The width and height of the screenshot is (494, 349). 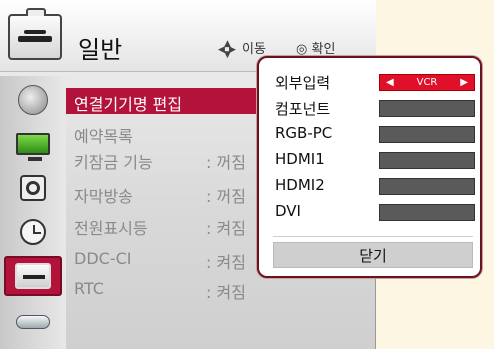 I want to click on satellite-icon, so click(x=33, y=100).